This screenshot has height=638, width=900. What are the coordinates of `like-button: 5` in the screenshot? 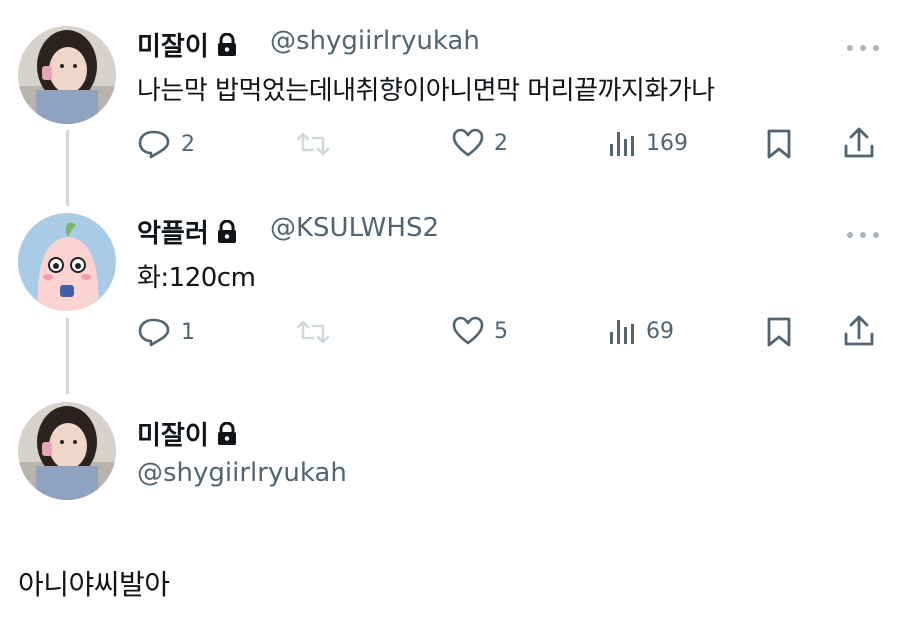 It's located at (480, 331).